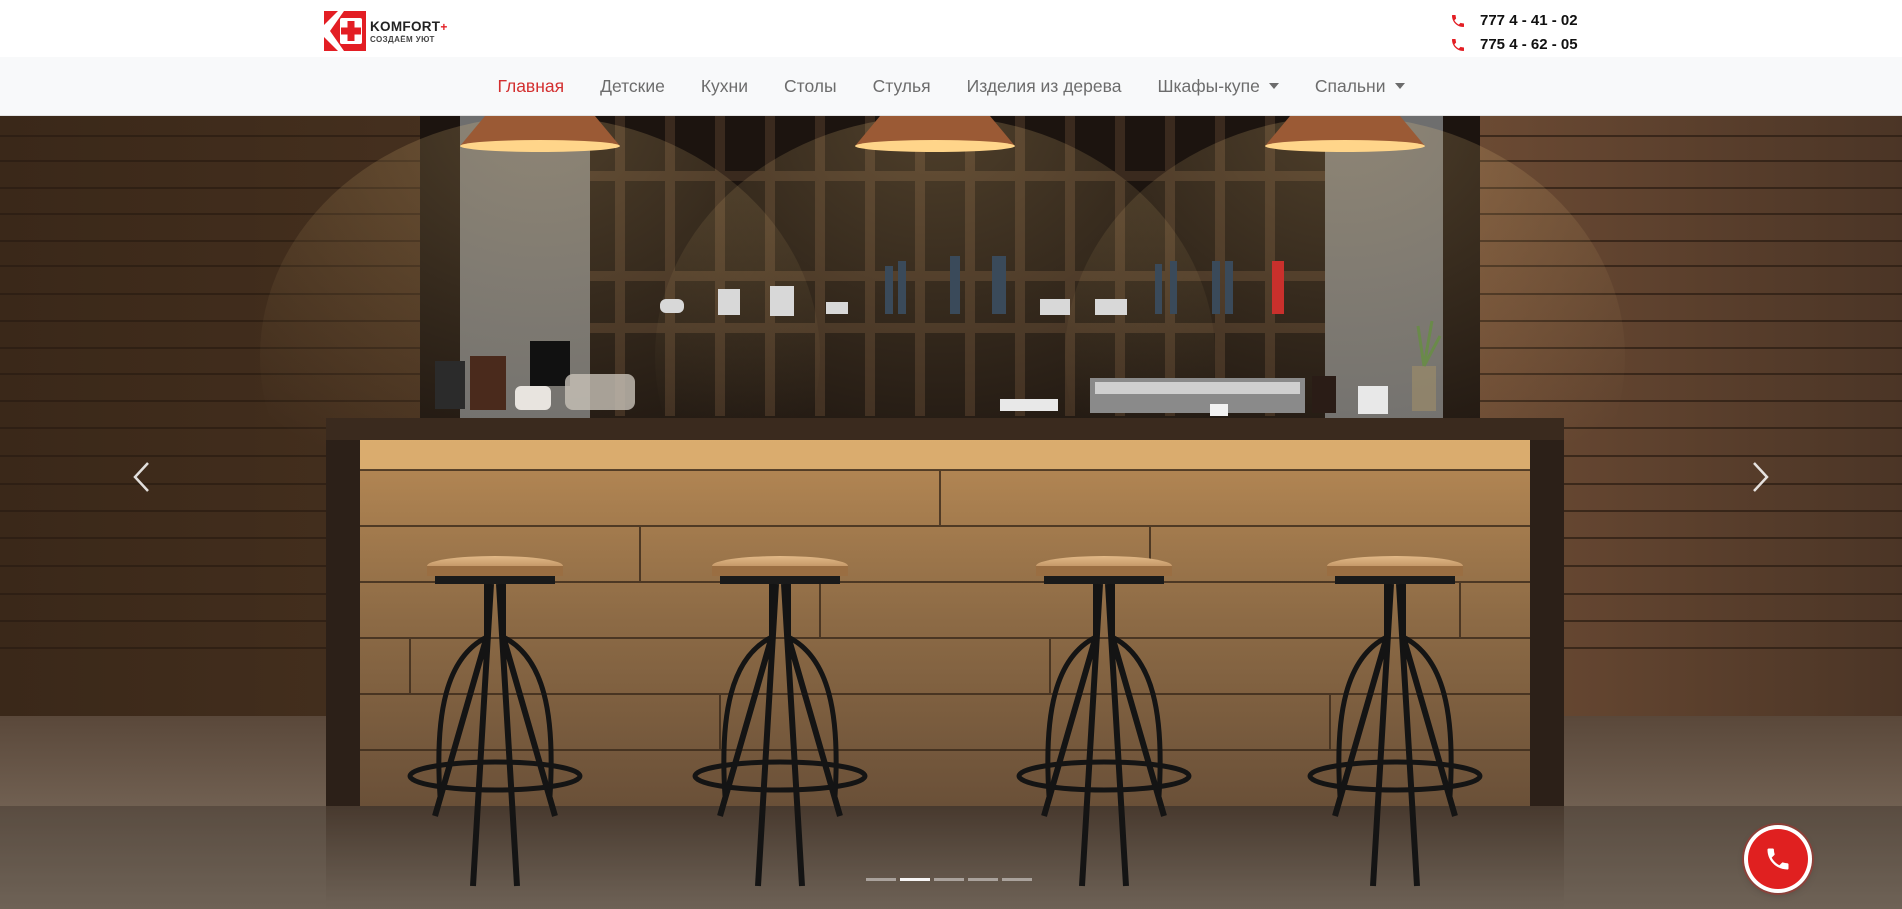 This screenshot has width=1902, height=909. Describe the element at coordinates (337, 31) in the screenshot. I see `logo-mark-icon` at that location.